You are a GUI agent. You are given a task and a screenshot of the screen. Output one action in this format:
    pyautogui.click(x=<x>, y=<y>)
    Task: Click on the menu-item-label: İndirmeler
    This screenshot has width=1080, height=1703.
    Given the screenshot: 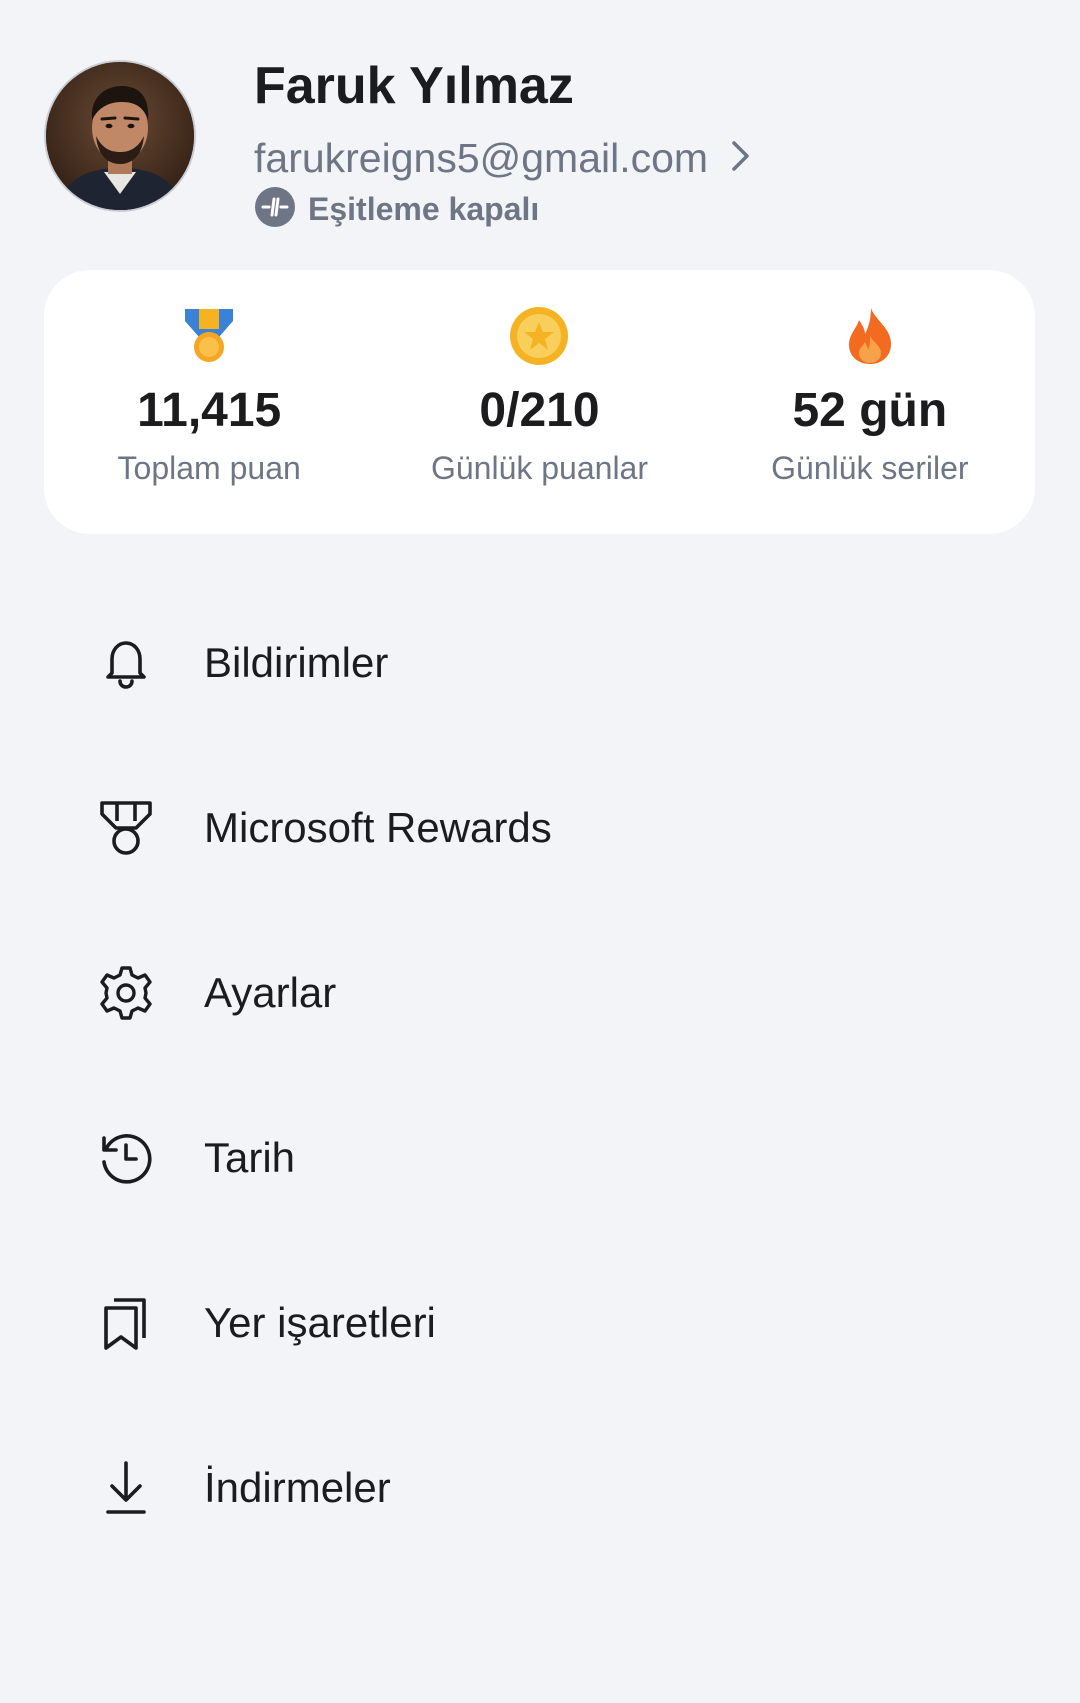 What is the action you would take?
    pyautogui.click(x=297, y=1487)
    